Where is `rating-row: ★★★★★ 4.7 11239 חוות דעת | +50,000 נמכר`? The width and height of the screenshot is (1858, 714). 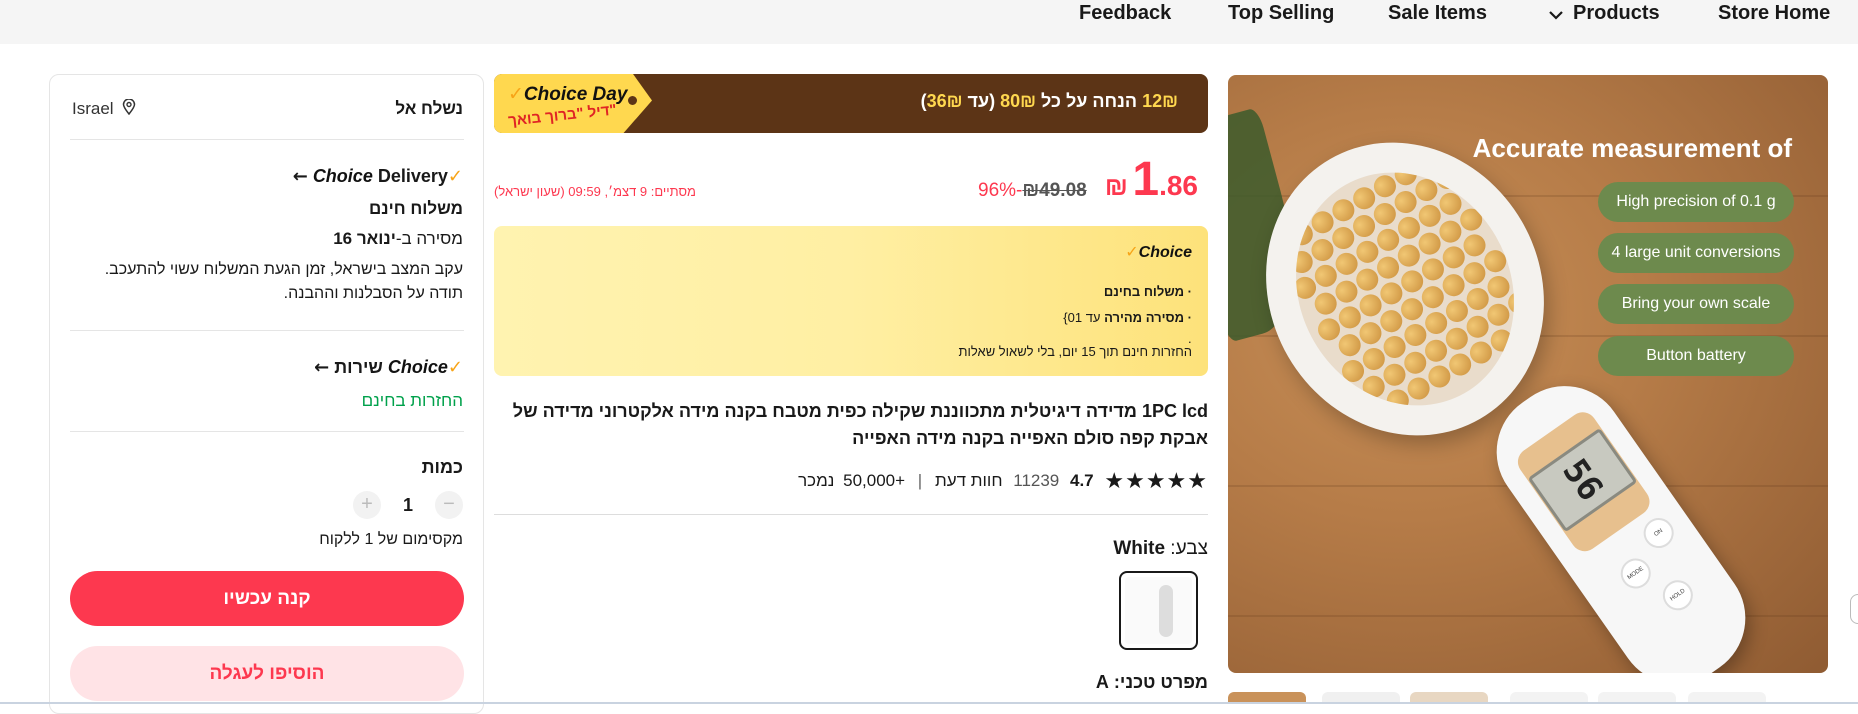 rating-row: ★★★★★ 4.7 11239 חוות דעת | +50,000 נמכר is located at coordinates (1003, 480).